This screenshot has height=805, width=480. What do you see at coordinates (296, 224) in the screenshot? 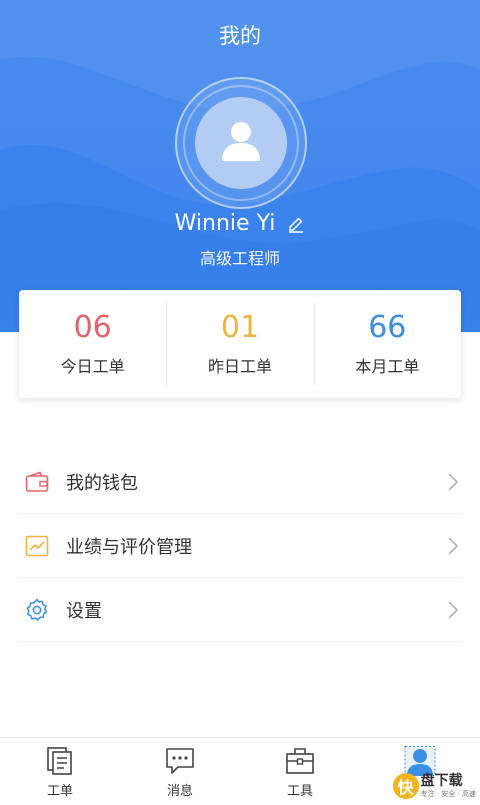
I see `pencil-icon` at bounding box center [296, 224].